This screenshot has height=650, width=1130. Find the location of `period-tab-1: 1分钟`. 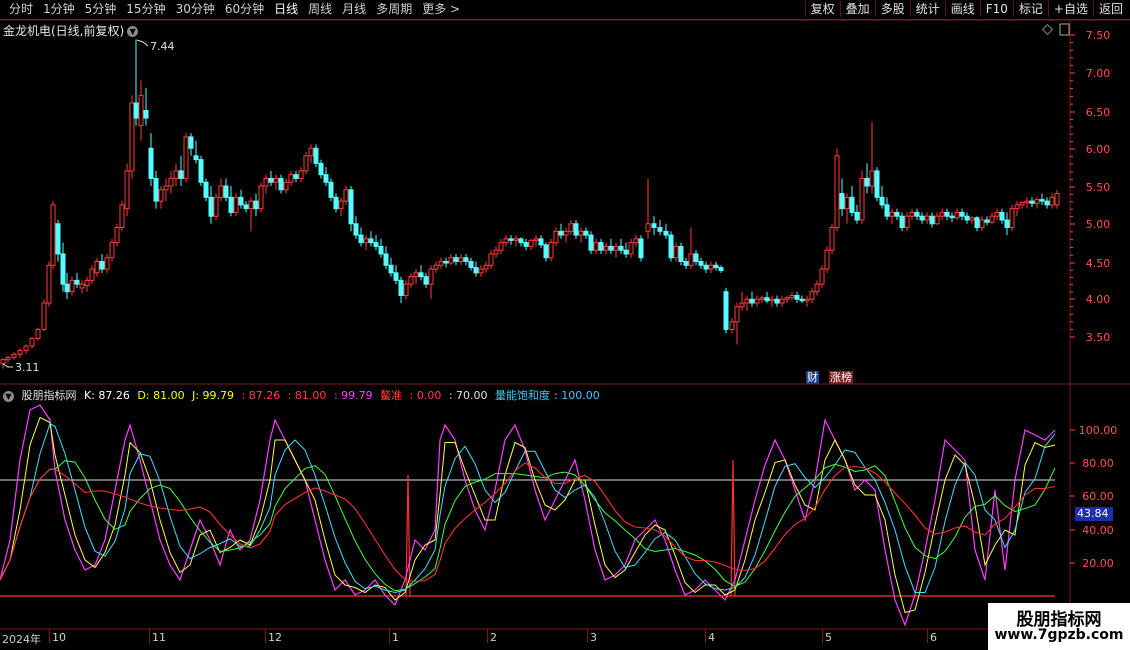

period-tab-1: 1分钟 is located at coordinates (59, 9).